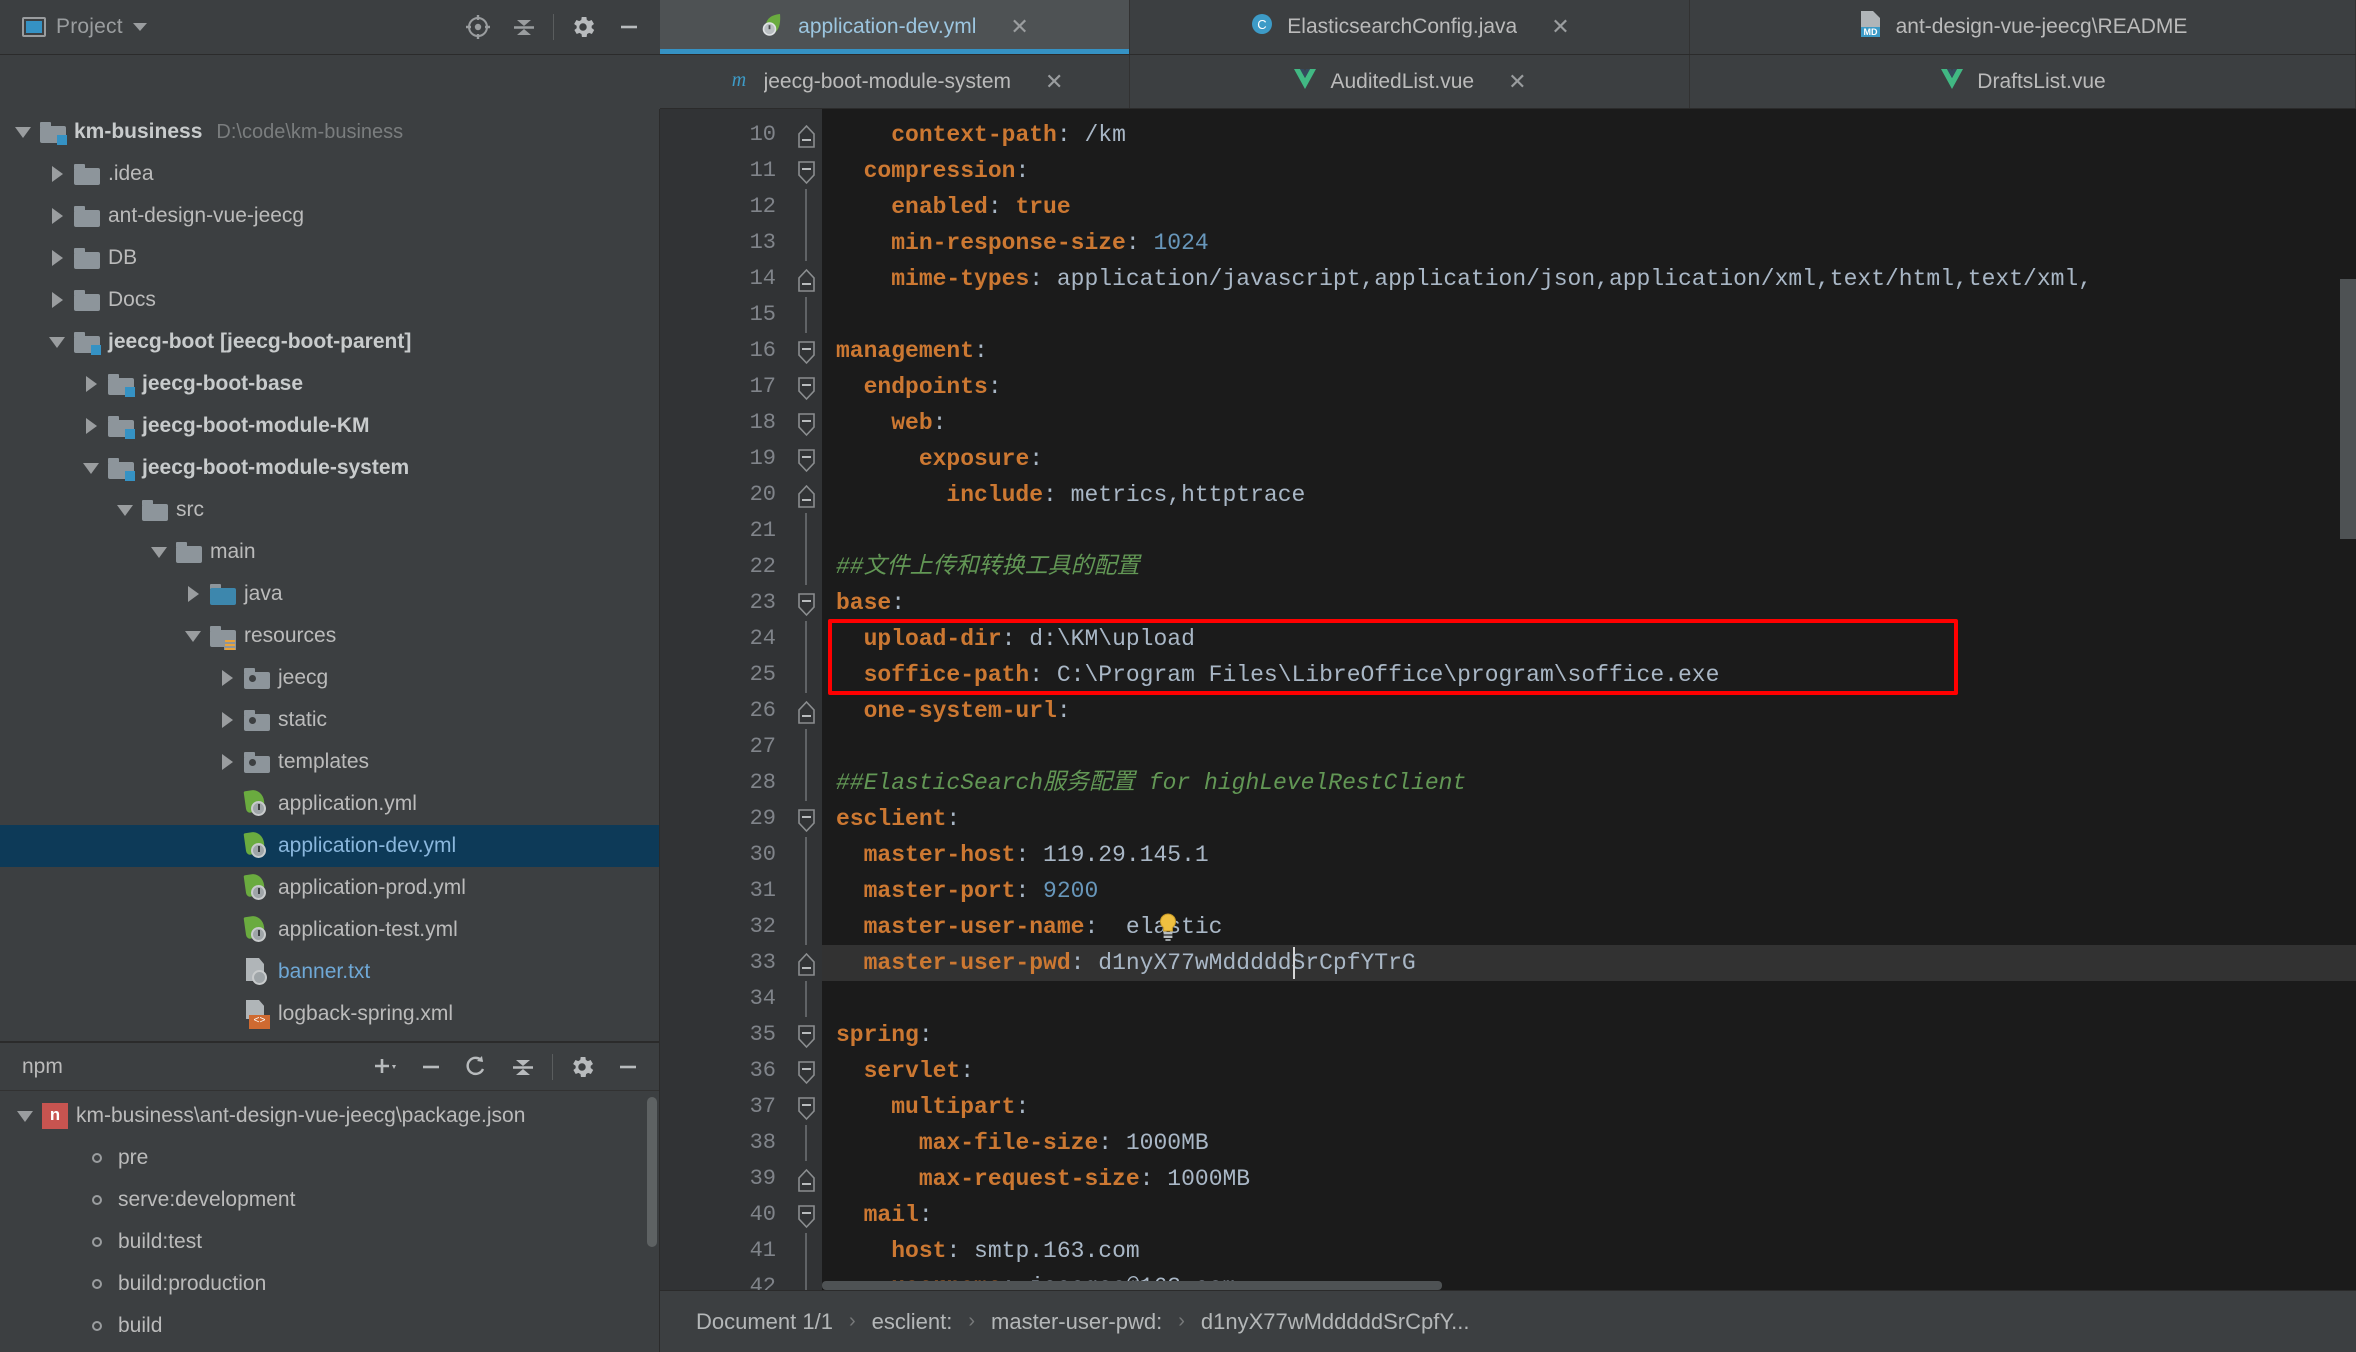 The width and height of the screenshot is (2356, 1352). Describe the element at coordinates (329, 384) in the screenshot. I see `tree-item-jeecg-boot-base: jeecg-boot-base` at that location.